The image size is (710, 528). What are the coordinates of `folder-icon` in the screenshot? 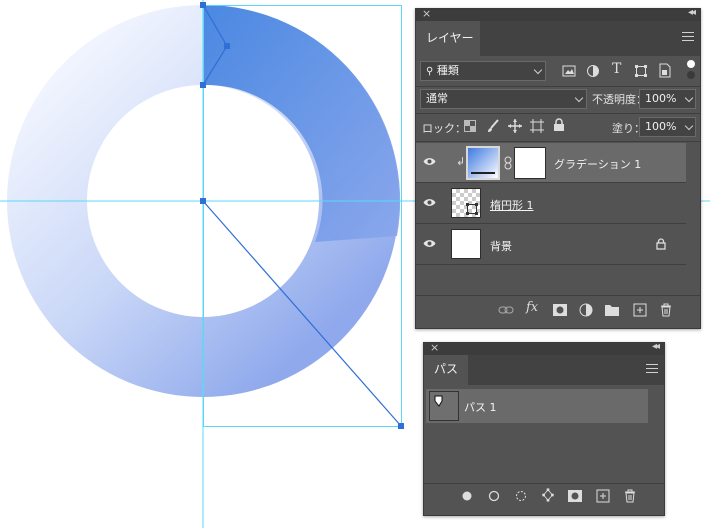 It's located at (612, 310).